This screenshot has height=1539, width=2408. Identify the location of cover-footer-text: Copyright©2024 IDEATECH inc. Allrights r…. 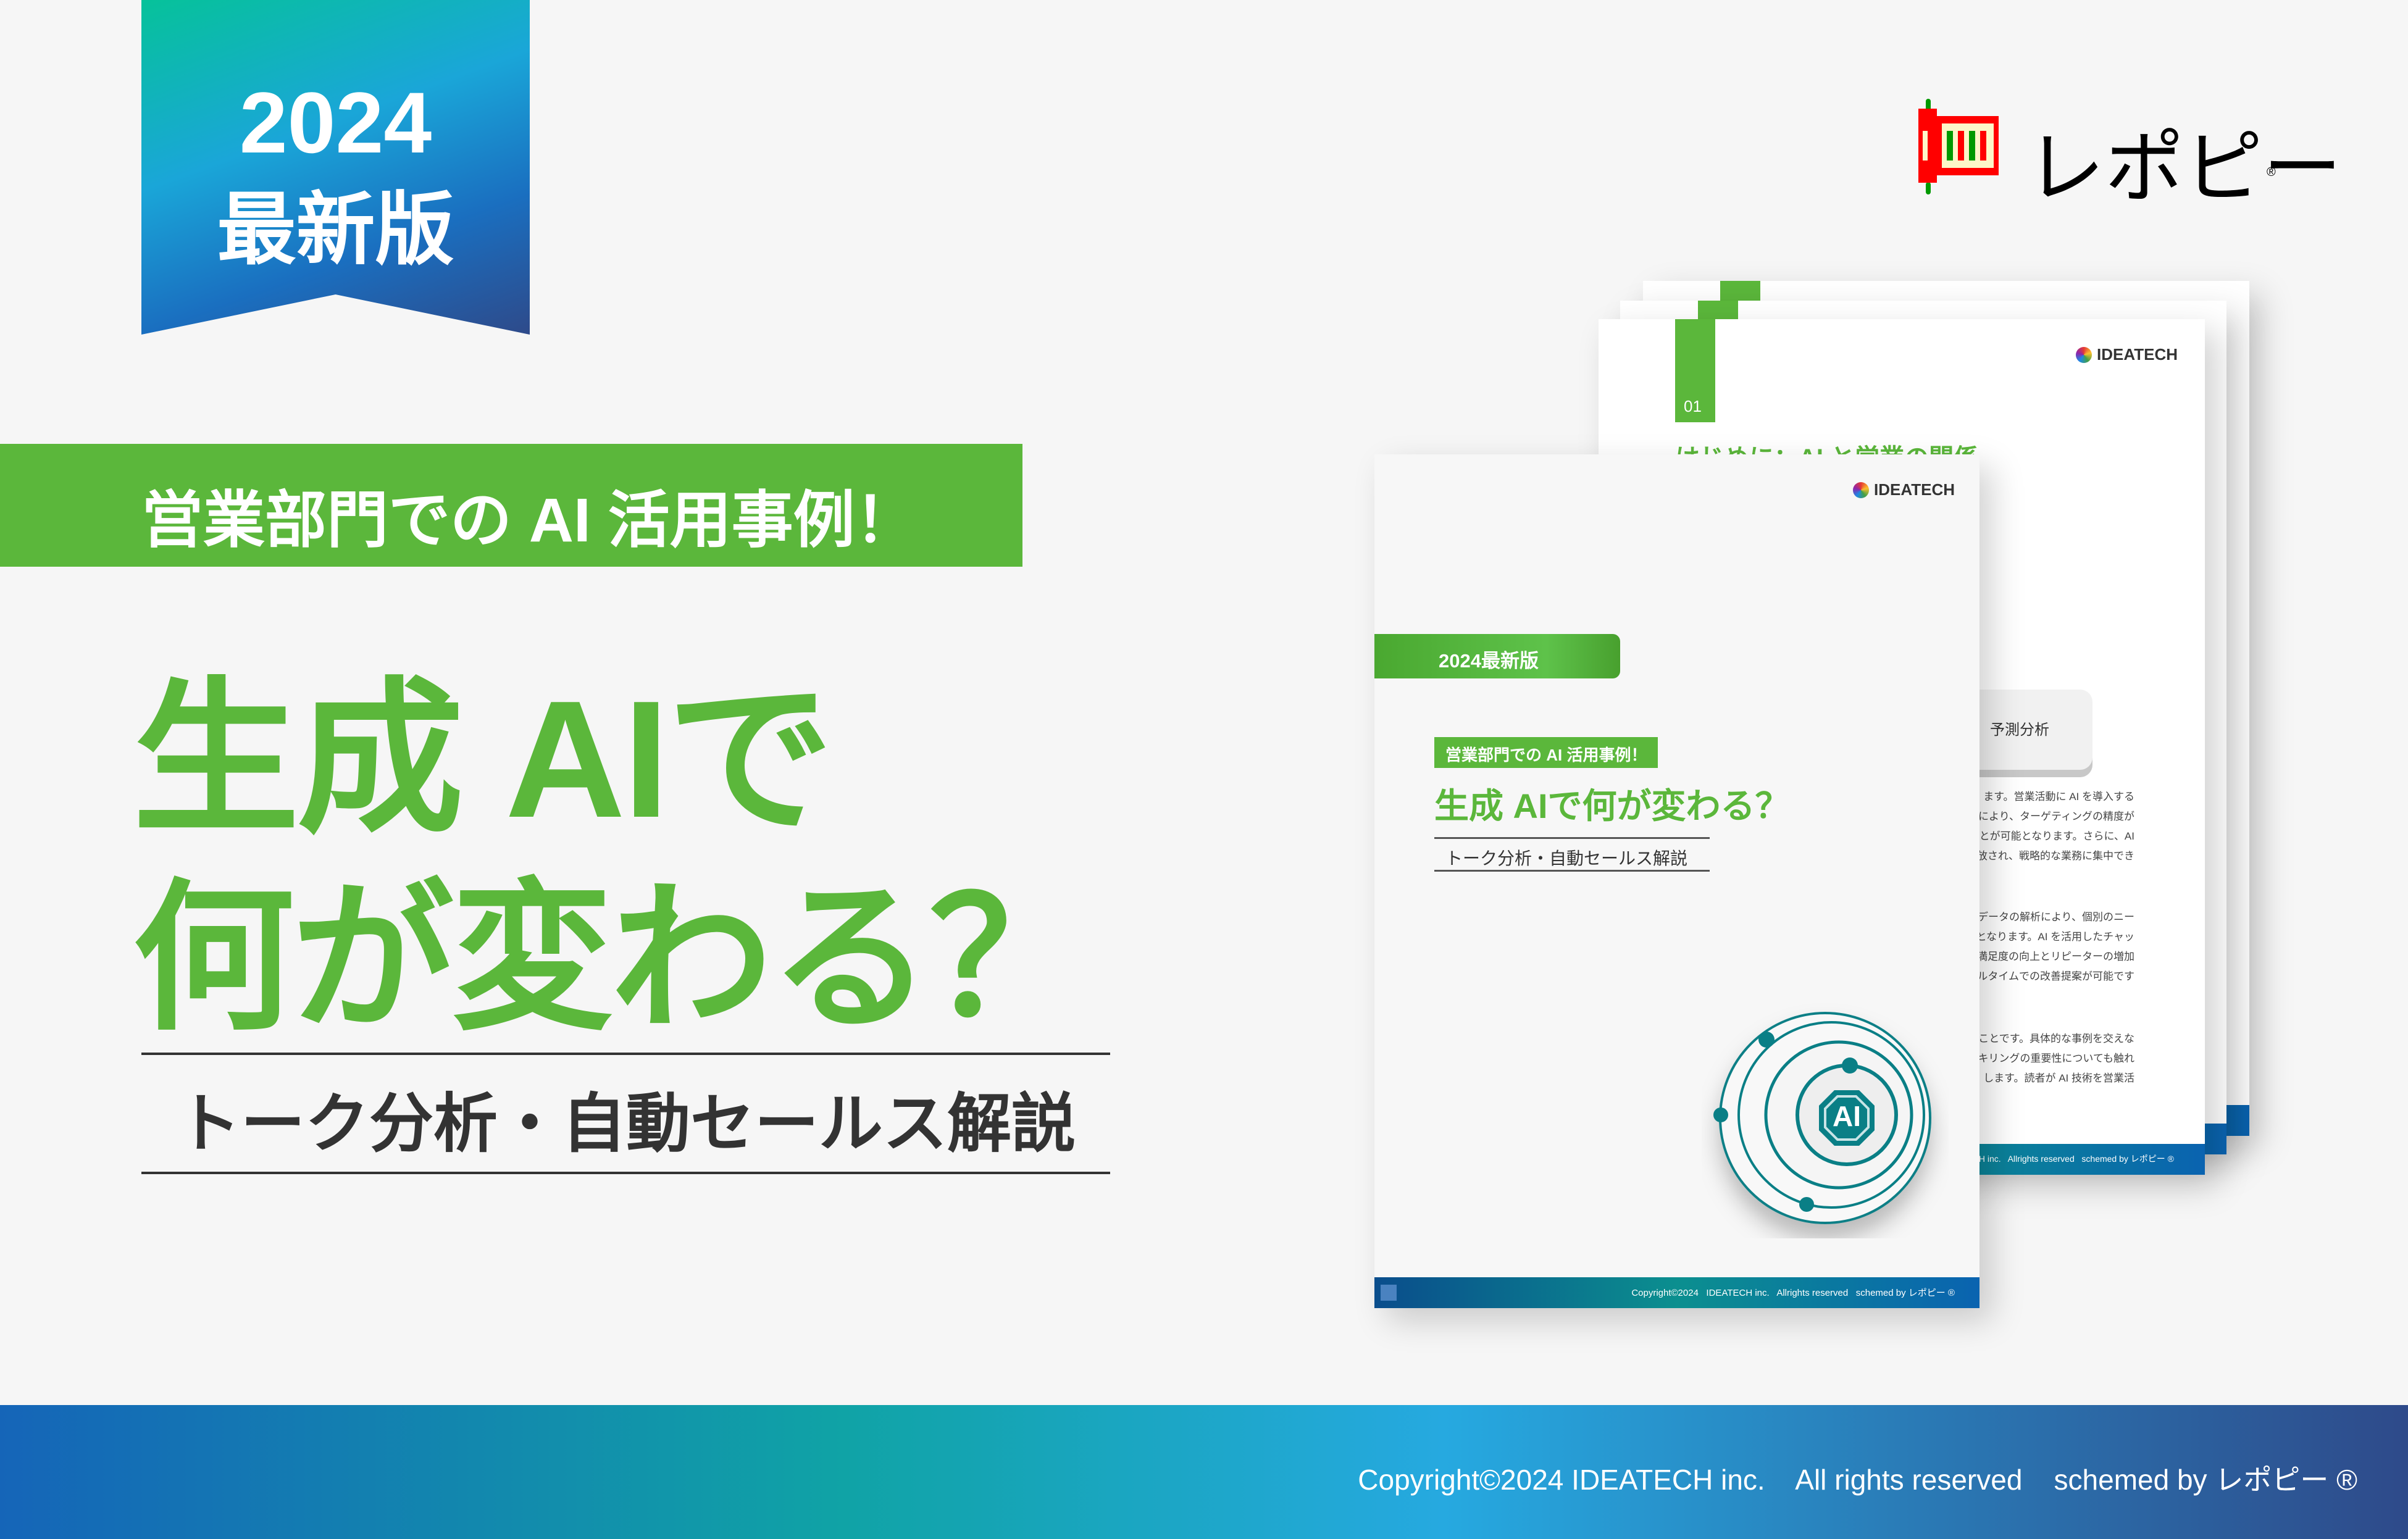
(1793, 1293).